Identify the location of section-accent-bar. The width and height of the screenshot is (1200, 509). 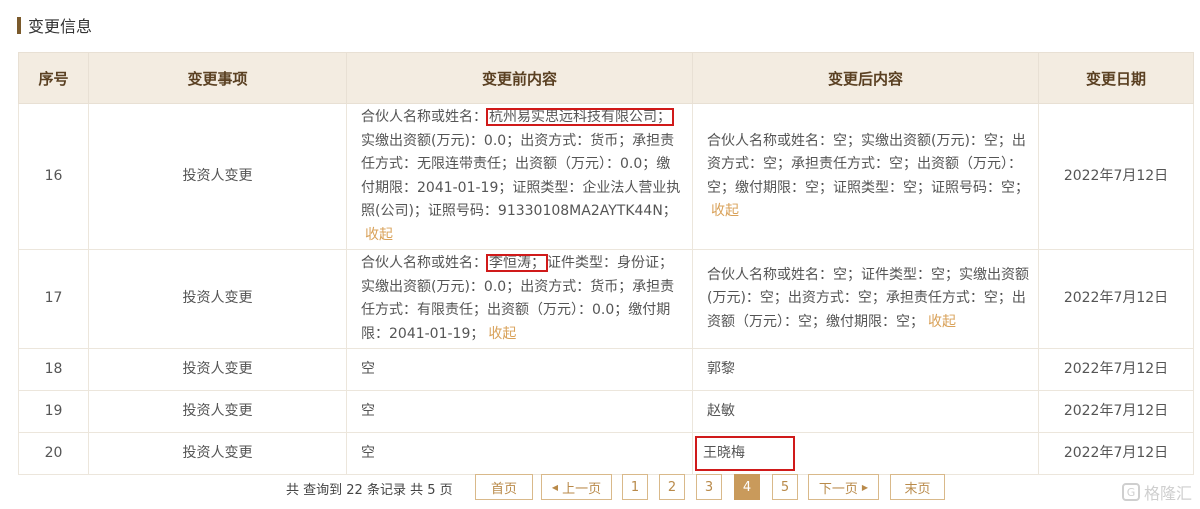
(19, 25).